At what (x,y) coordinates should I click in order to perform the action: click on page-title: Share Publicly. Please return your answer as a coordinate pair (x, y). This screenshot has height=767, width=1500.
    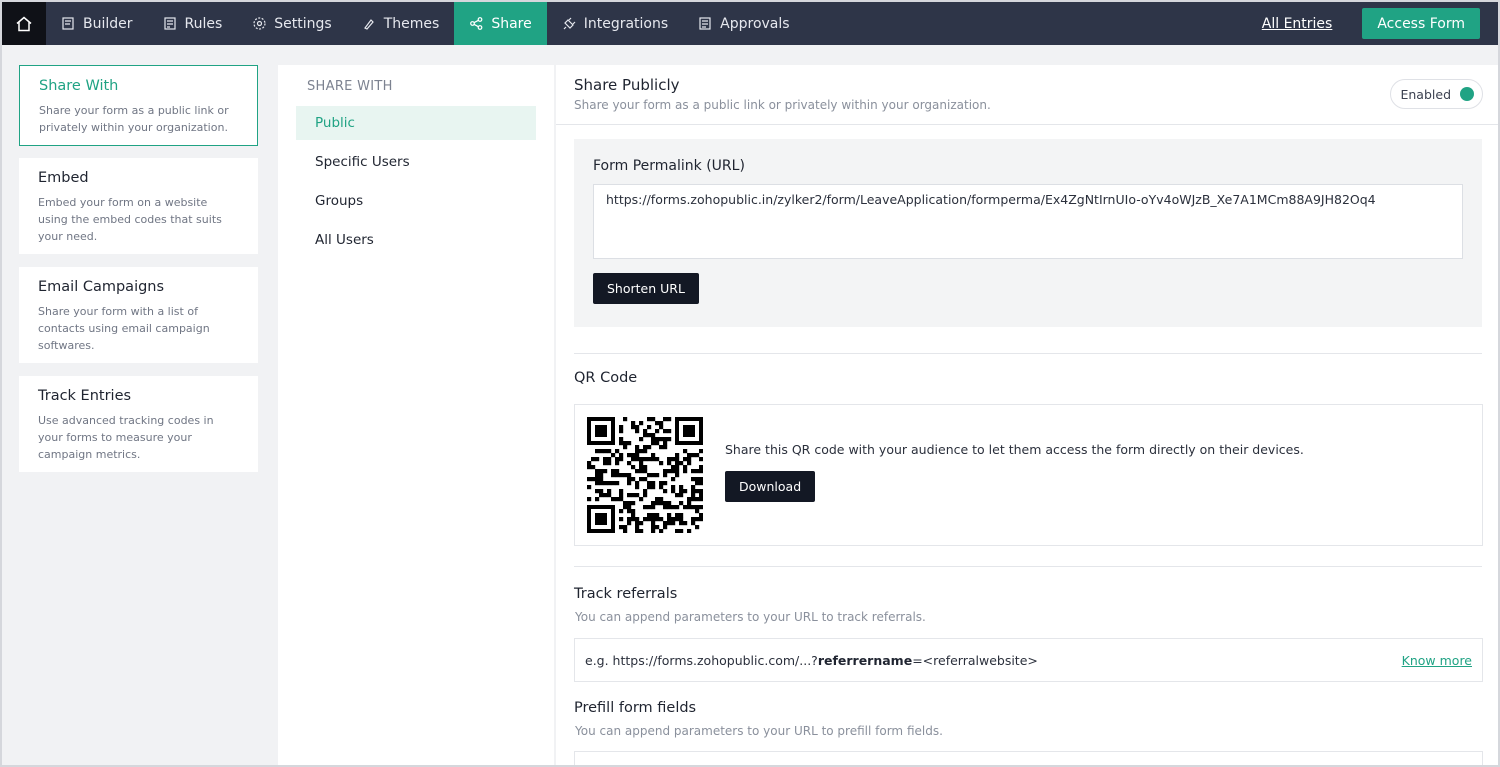
    Looking at the image, I should click on (627, 85).